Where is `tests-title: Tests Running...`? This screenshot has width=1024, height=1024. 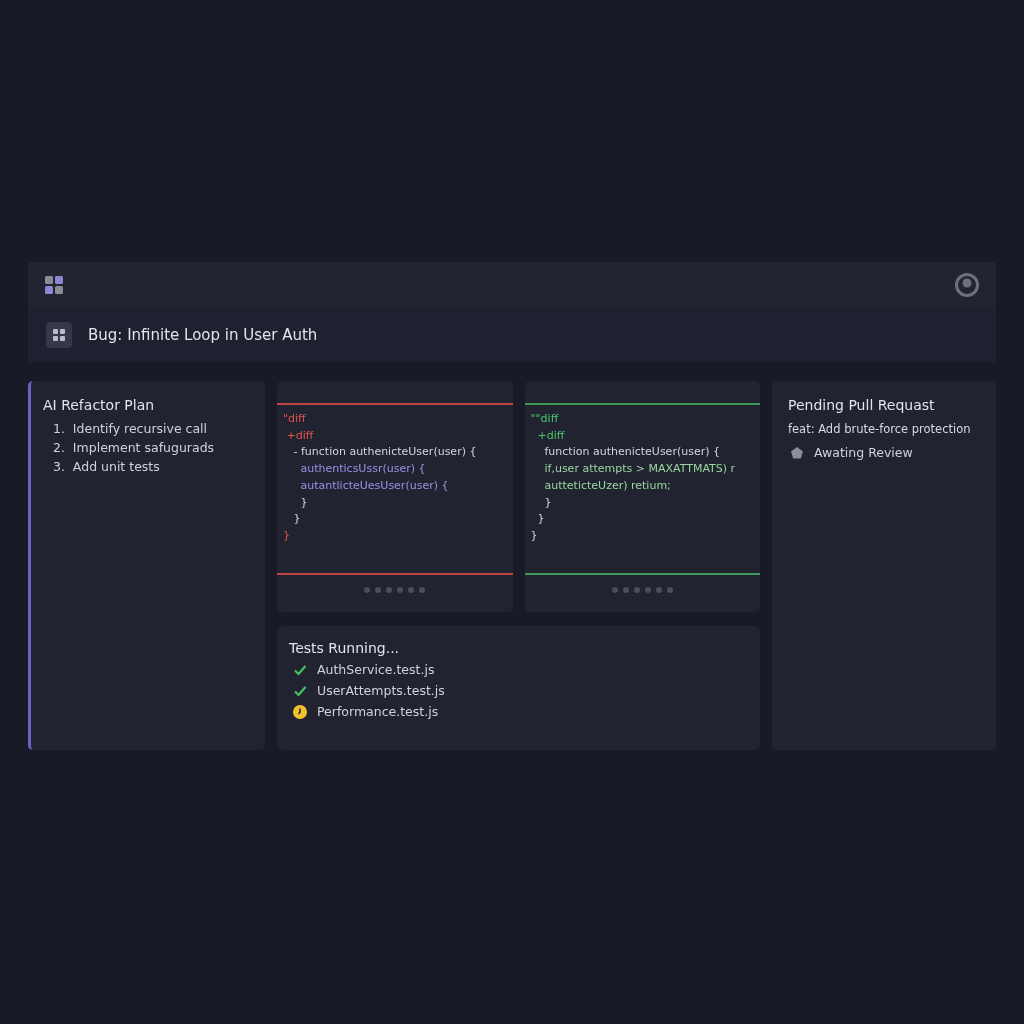
tests-title: Tests Running... is located at coordinates (345, 648).